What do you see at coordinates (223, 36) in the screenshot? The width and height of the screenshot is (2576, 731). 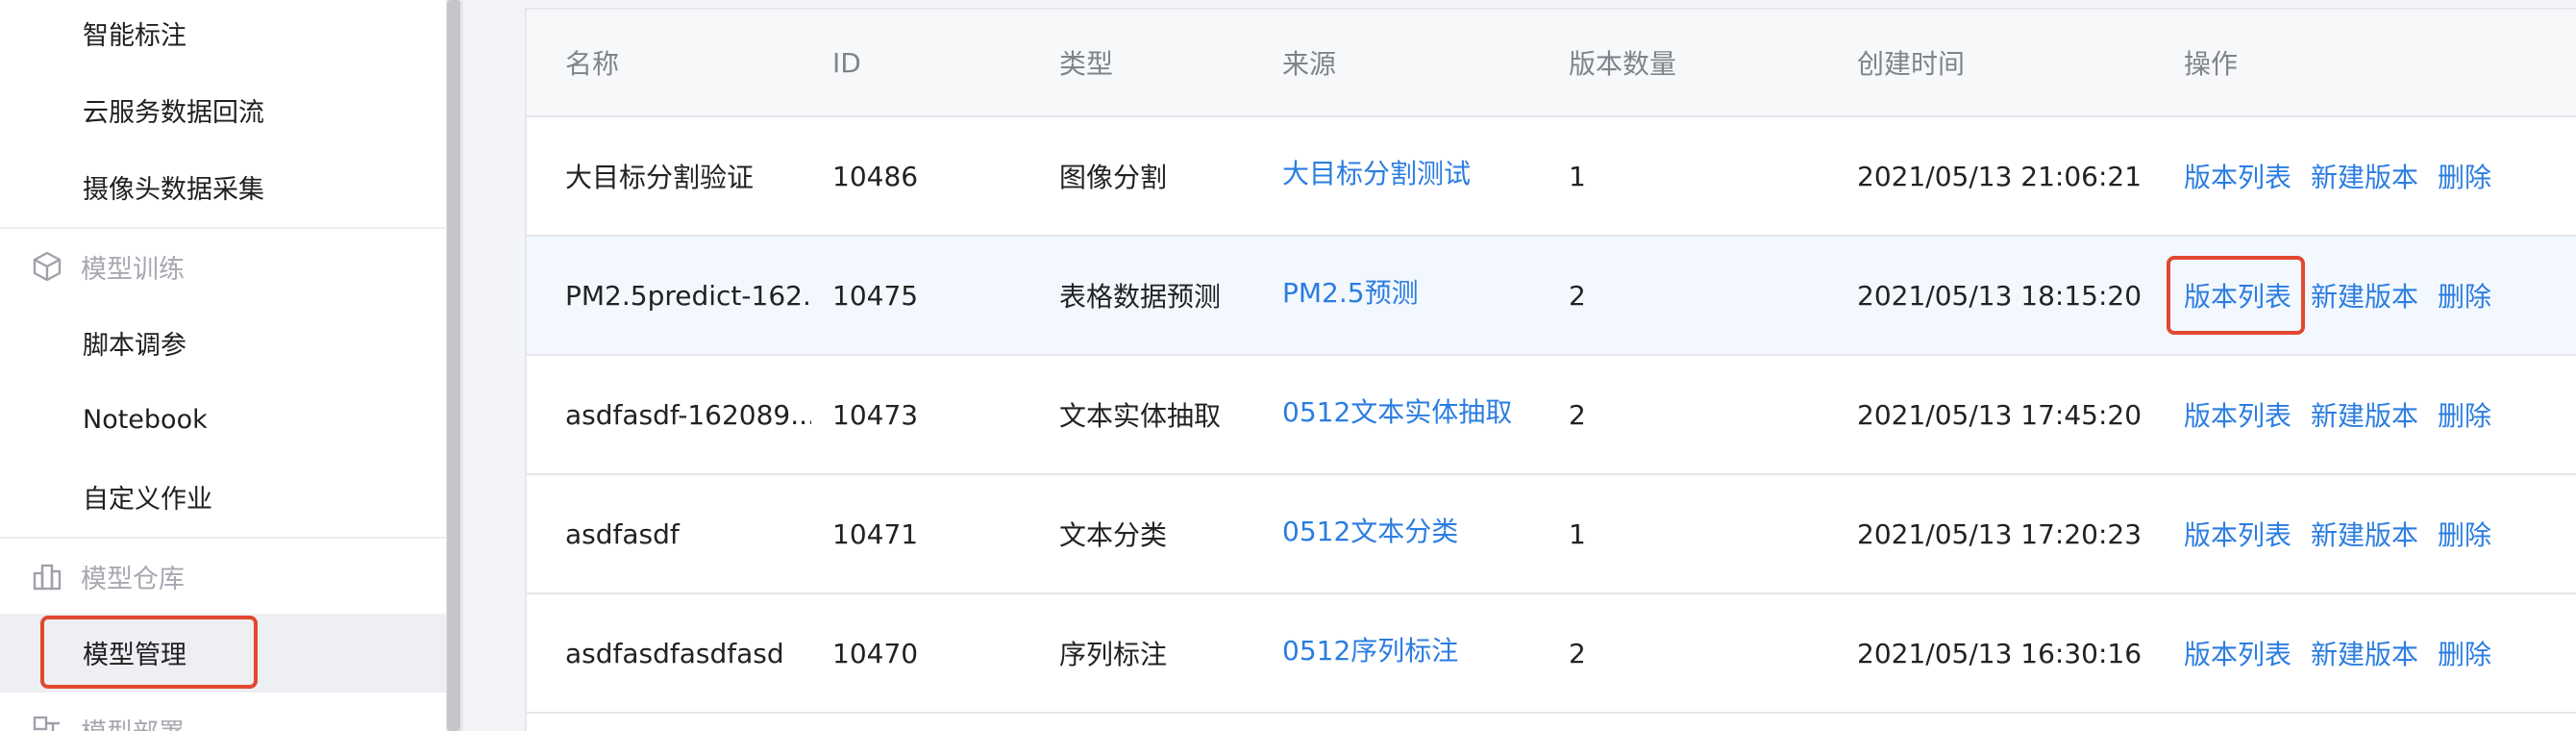 I see `sidebar-item-smart-annotation: 智能标注` at bounding box center [223, 36].